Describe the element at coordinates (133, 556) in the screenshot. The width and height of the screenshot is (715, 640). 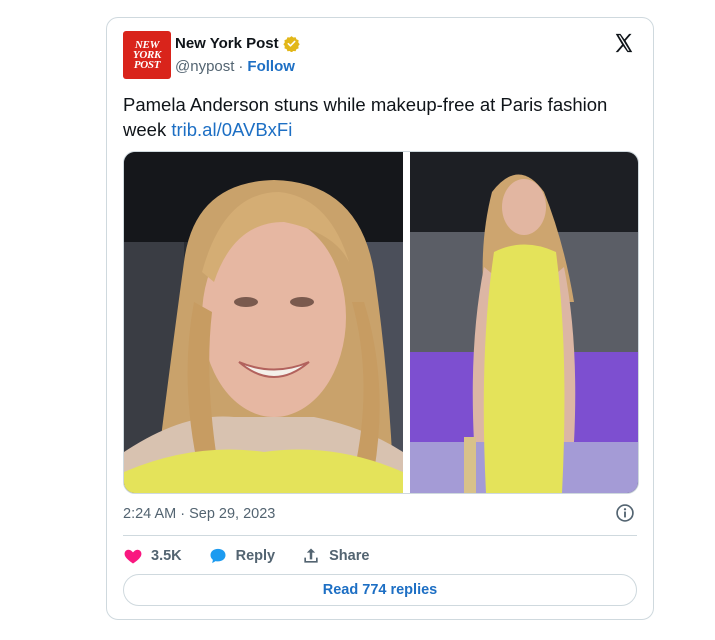
I see `heart-icon` at that location.